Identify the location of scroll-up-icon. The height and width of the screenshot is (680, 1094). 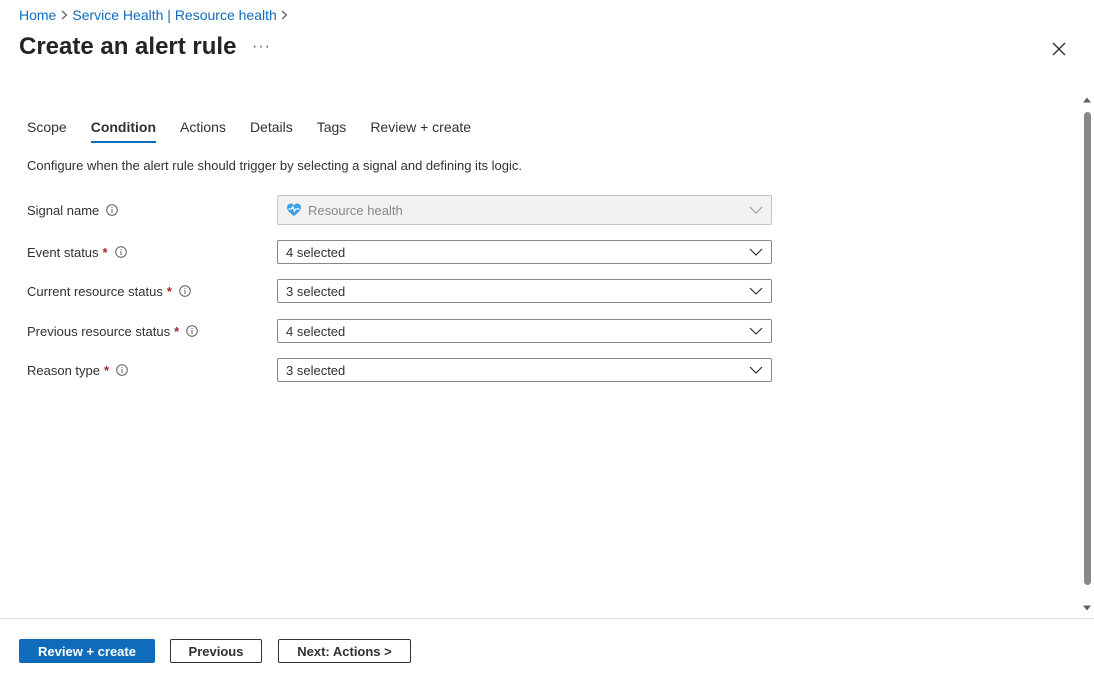
(1087, 100).